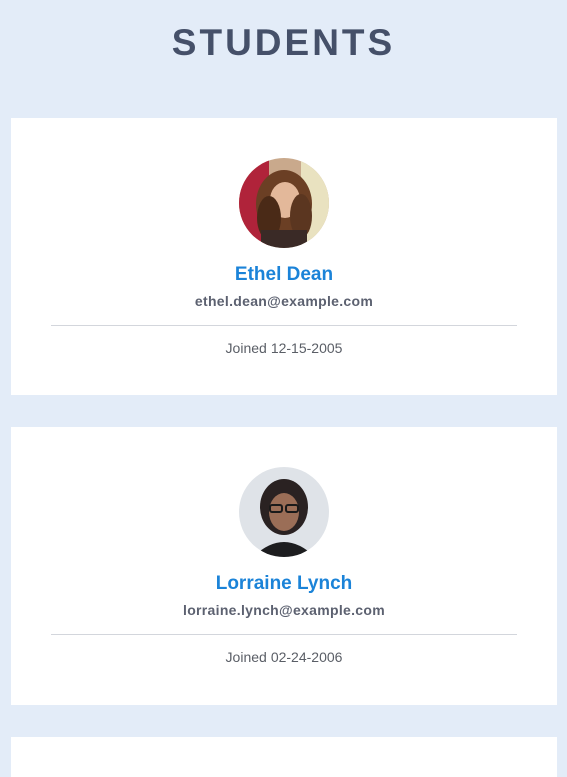  I want to click on joined-date: Joined 02-24-2006, so click(284, 657).